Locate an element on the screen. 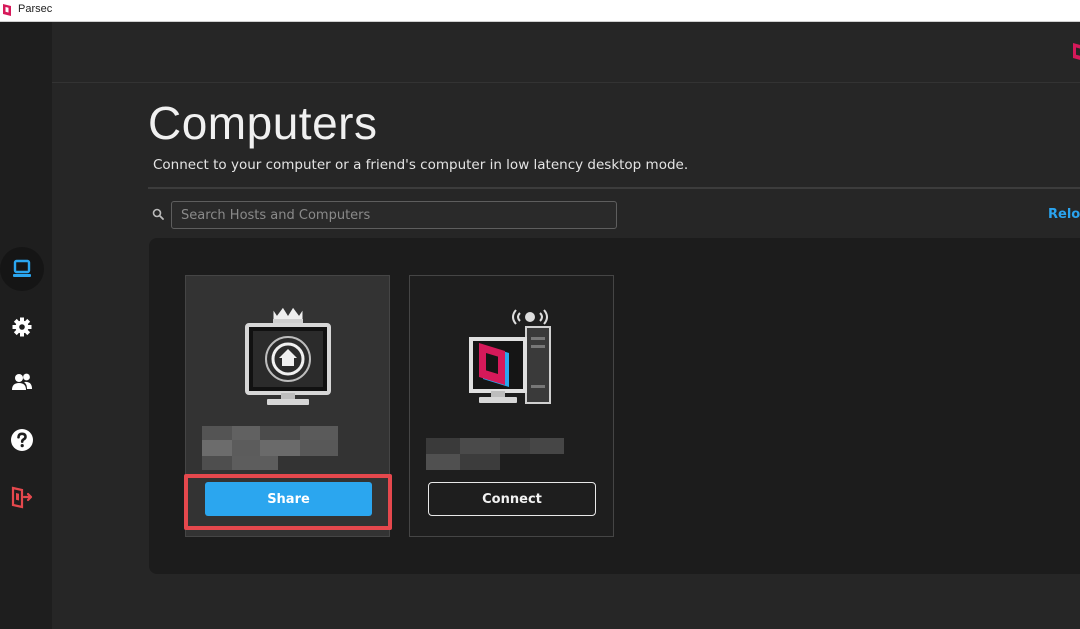 The image size is (1080, 629). sidebar is located at coordinates (26, 325).